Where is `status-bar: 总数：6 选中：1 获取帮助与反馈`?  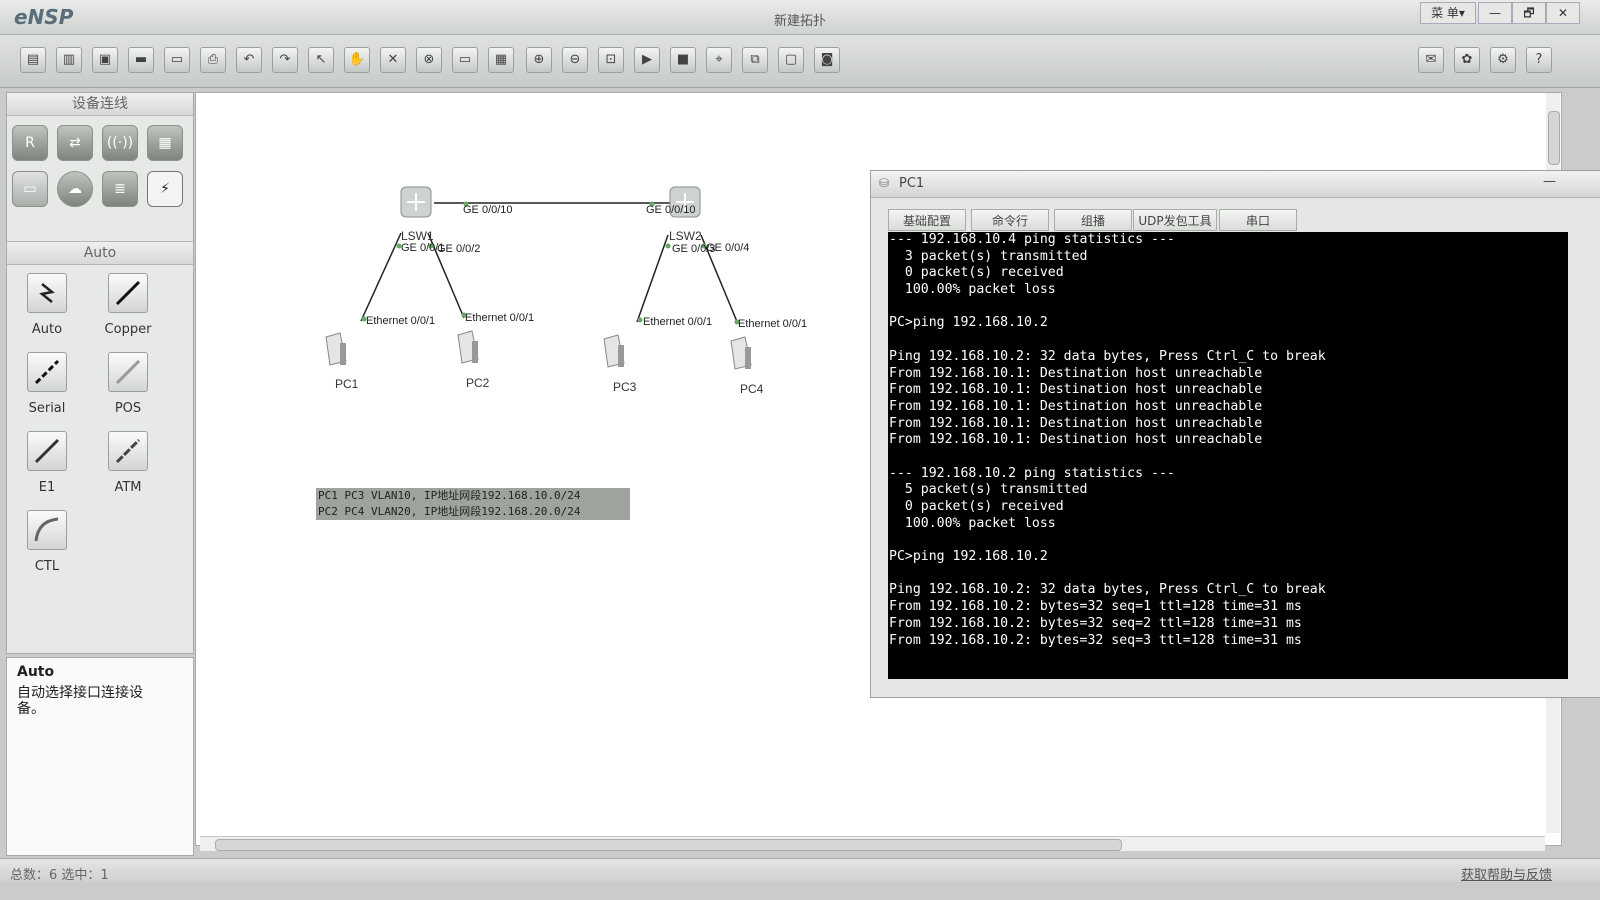
status-bar: 总数：6 选中：1 获取帮助与反馈 is located at coordinates (800, 870).